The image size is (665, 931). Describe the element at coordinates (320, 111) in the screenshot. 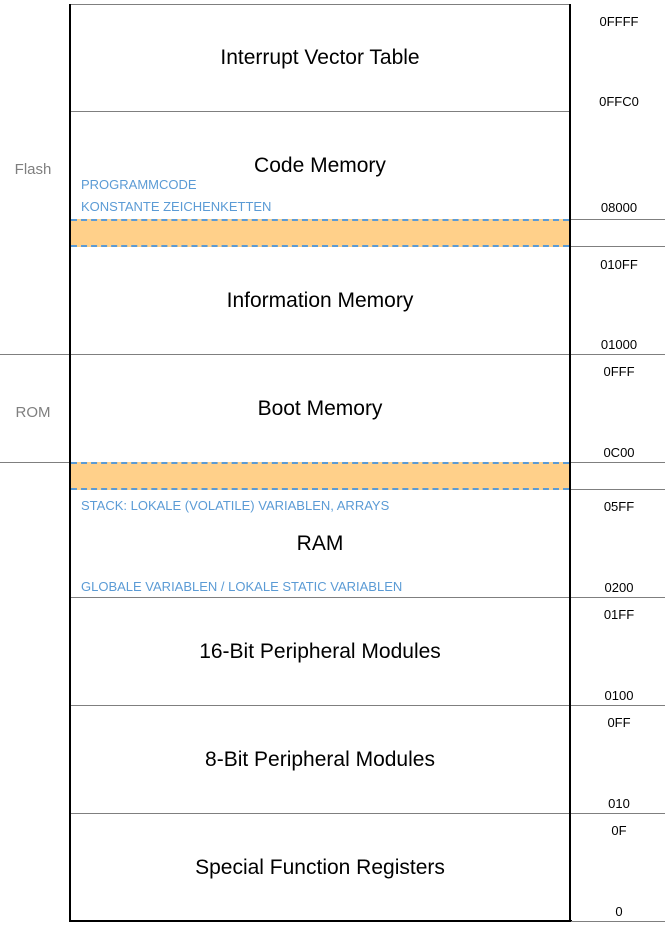

I see `divider-ivt-code` at that location.